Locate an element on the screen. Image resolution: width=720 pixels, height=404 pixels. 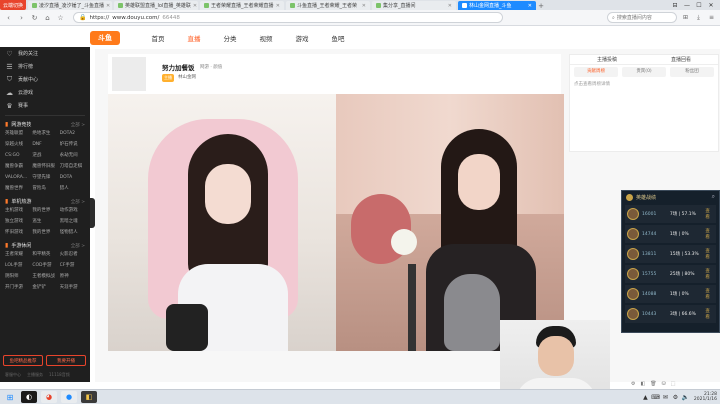
browser-tab-active: 林山金网直播_斗鱼 ✕ is located at coordinates (497, 5).